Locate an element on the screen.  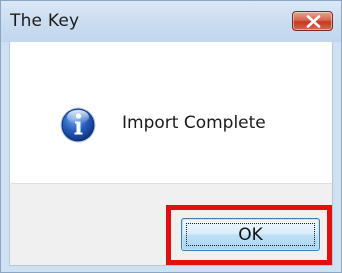
close-button is located at coordinates (312, 21).